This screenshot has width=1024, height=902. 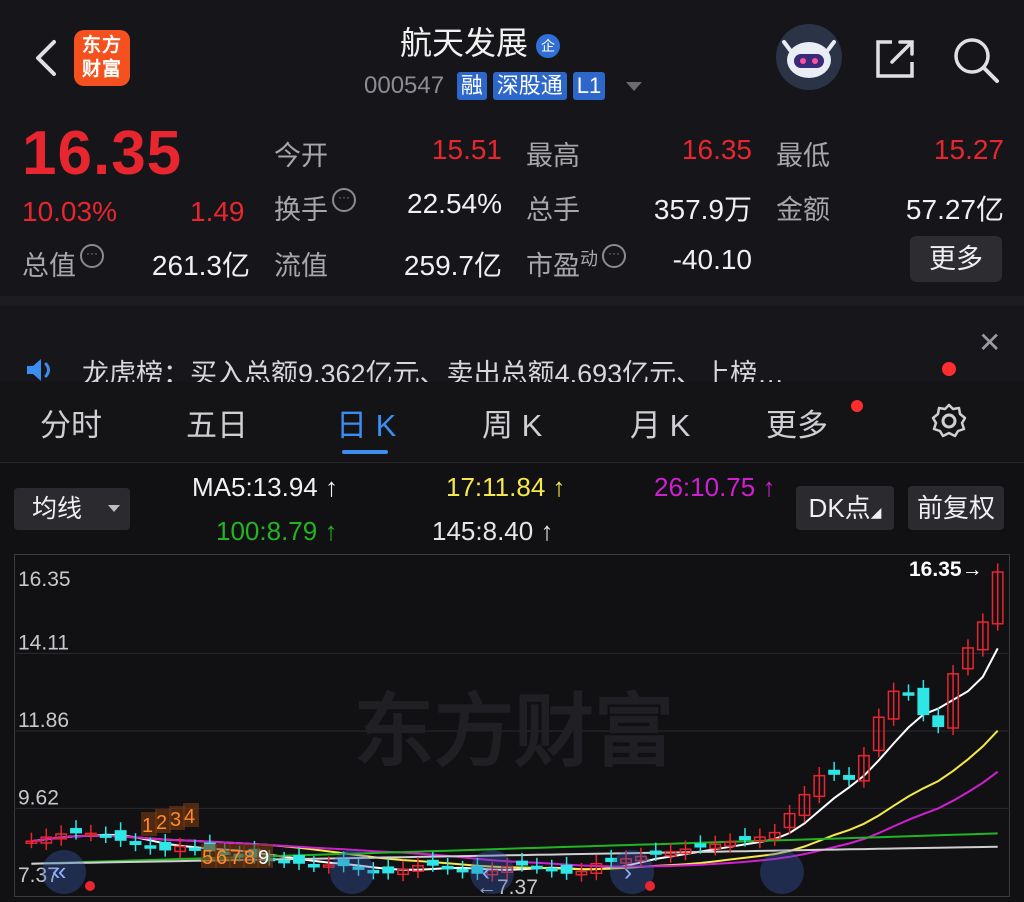 What do you see at coordinates (249, 858) in the screenshot?
I see `sequence-label: 8` at bounding box center [249, 858].